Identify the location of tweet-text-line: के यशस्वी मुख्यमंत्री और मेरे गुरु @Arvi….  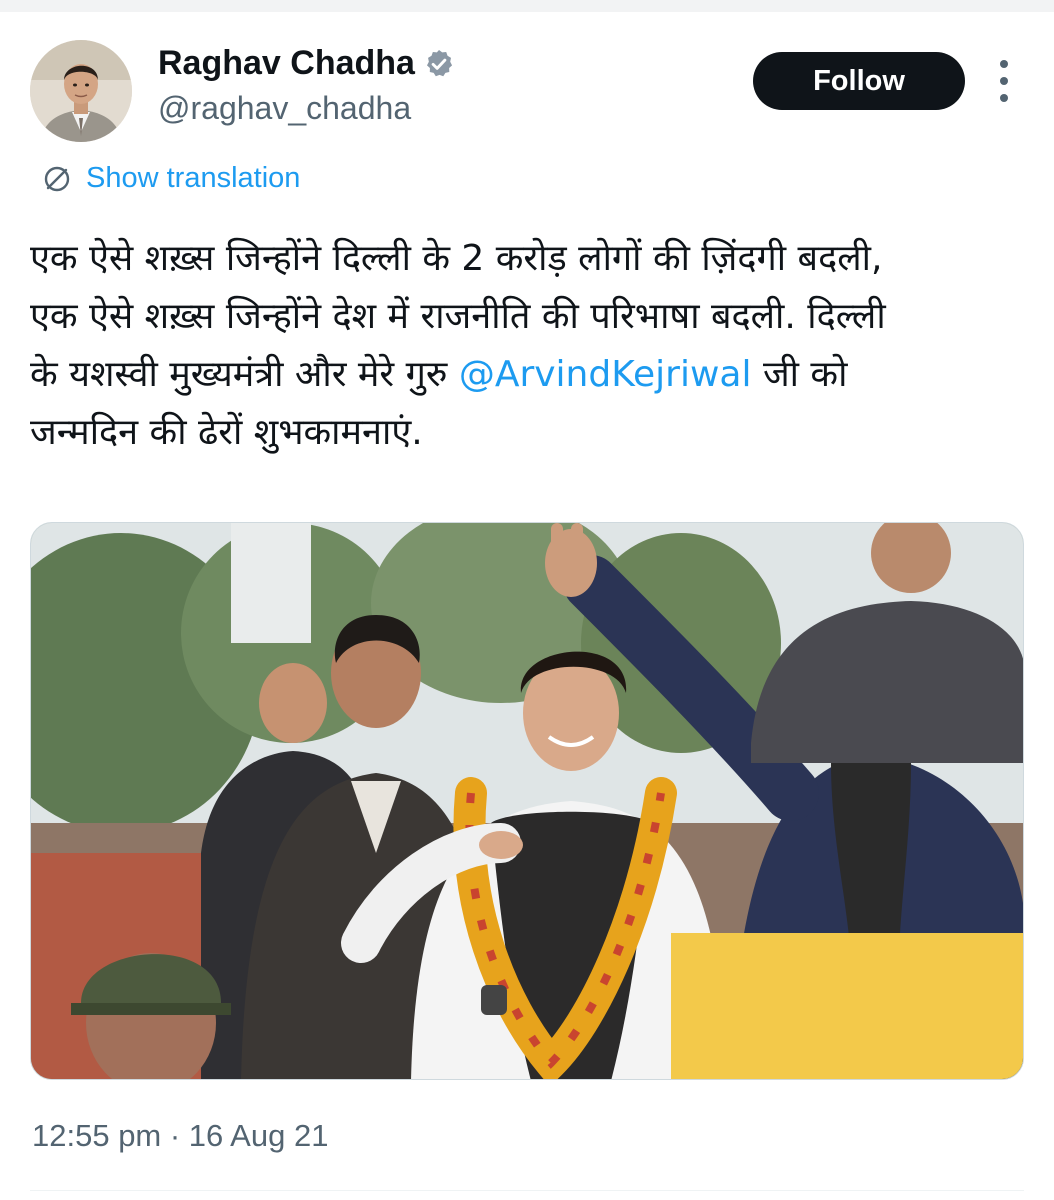
(530, 375).